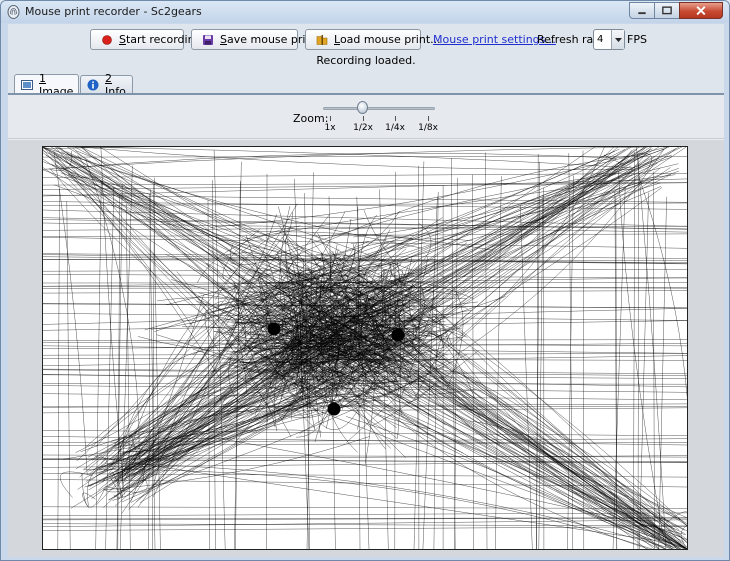 The width and height of the screenshot is (730, 561). What do you see at coordinates (42, 78) in the screenshot?
I see `tab-image-mnemonic: 1` at bounding box center [42, 78].